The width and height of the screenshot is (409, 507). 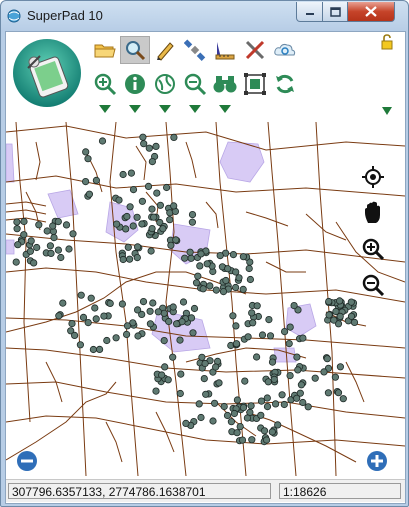 I want to click on close-button, so click(x=371, y=12).